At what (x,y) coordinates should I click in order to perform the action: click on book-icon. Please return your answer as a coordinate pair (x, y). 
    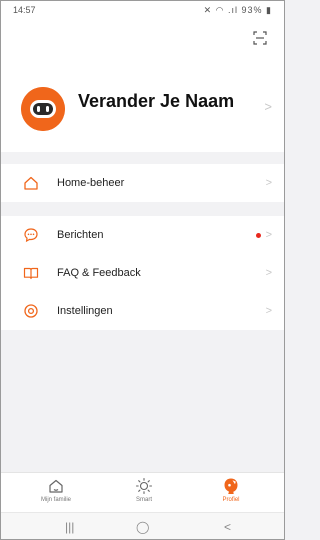
    Looking at the image, I should click on (31, 273).